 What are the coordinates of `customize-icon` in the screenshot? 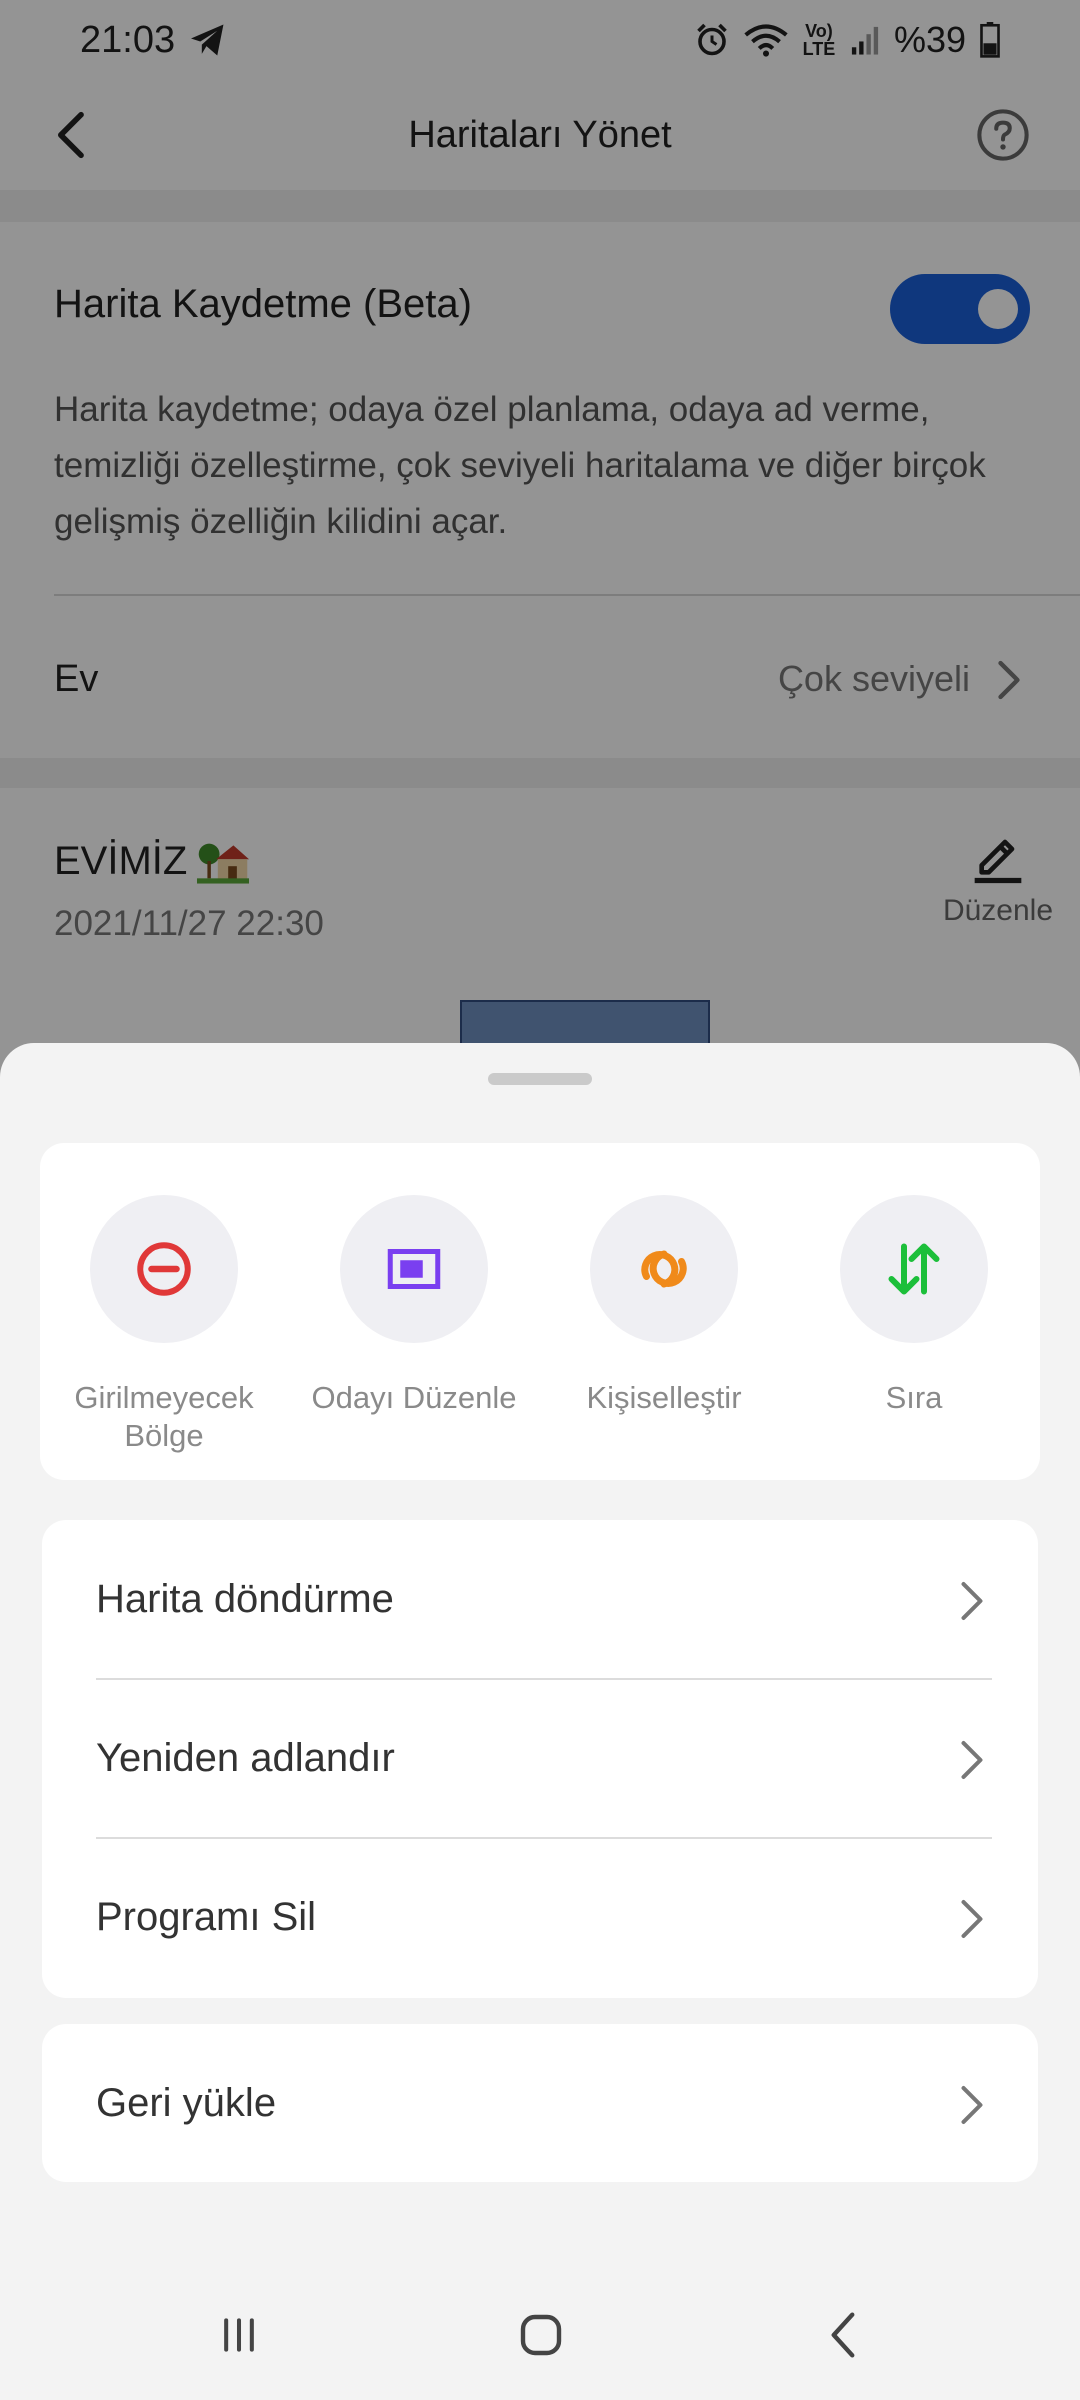 It's located at (664, 1269).